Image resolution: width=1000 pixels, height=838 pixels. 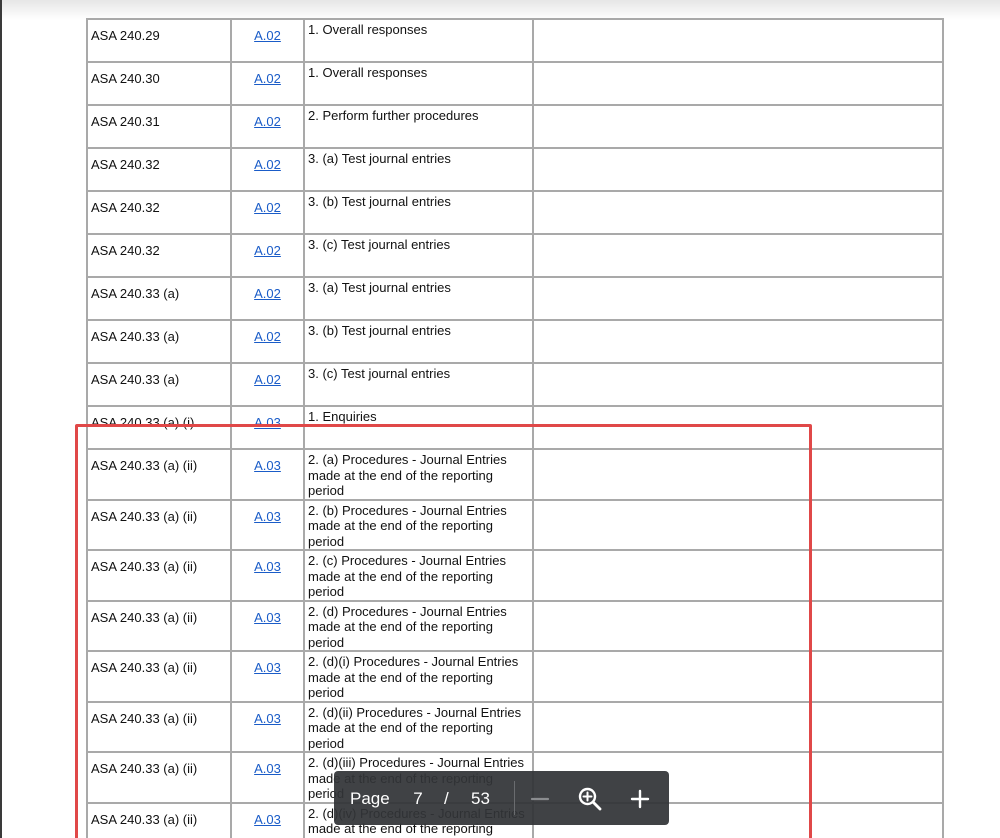 I want to click on page-label: Page, so click(x=370, y=798).